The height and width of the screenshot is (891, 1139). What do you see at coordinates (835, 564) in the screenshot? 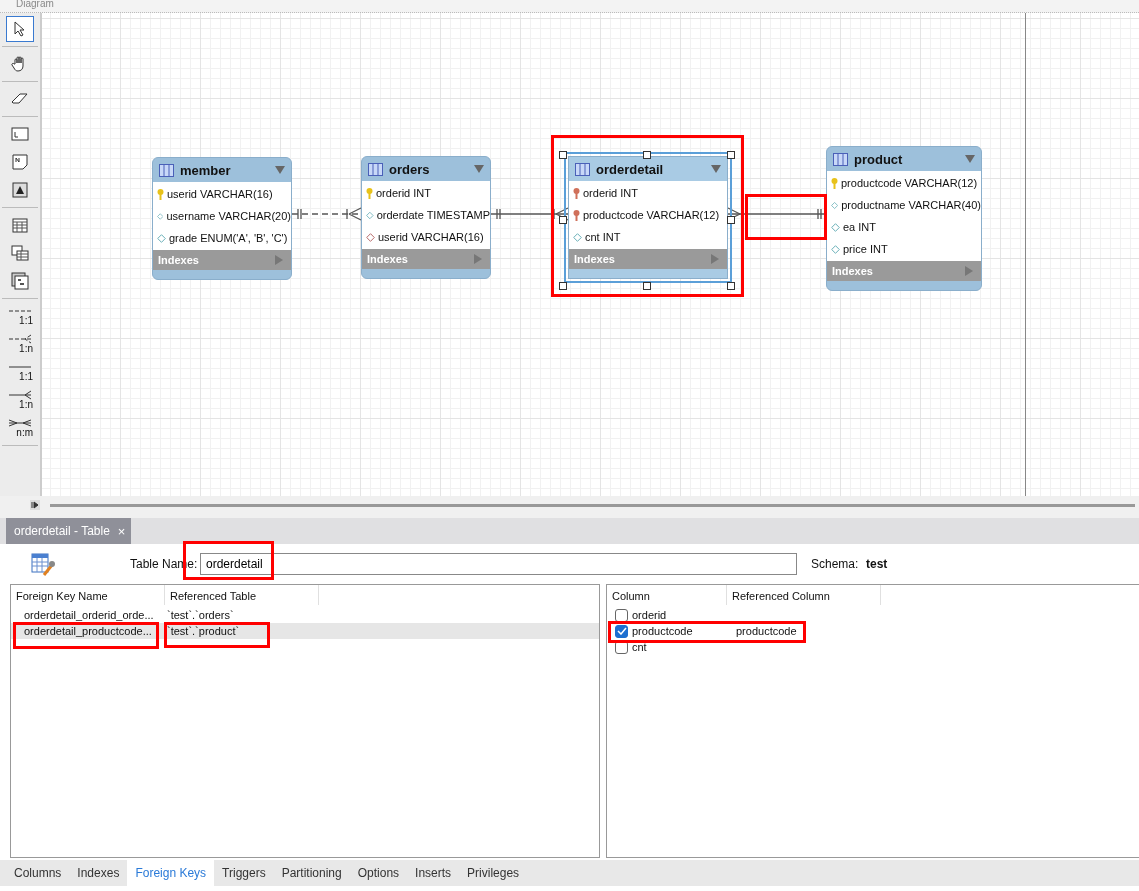
I see `field-label: Schema:` at bounding box center [835, 564].